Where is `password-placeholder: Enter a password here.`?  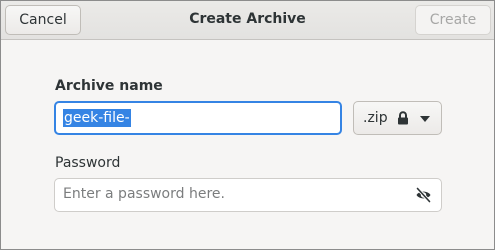
password-placeholder: Enter a password here. is located at coordinates (144, 194).